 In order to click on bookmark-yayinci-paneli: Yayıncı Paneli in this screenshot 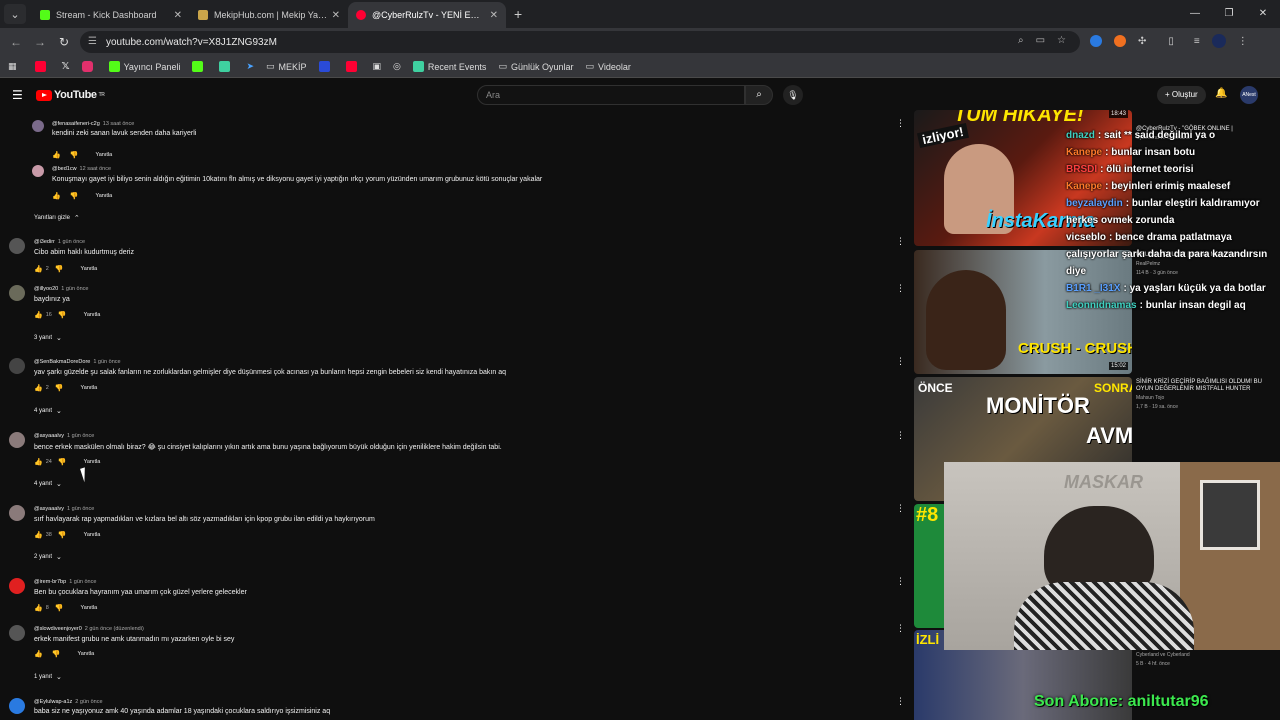, I will do `click(144, 66)`.